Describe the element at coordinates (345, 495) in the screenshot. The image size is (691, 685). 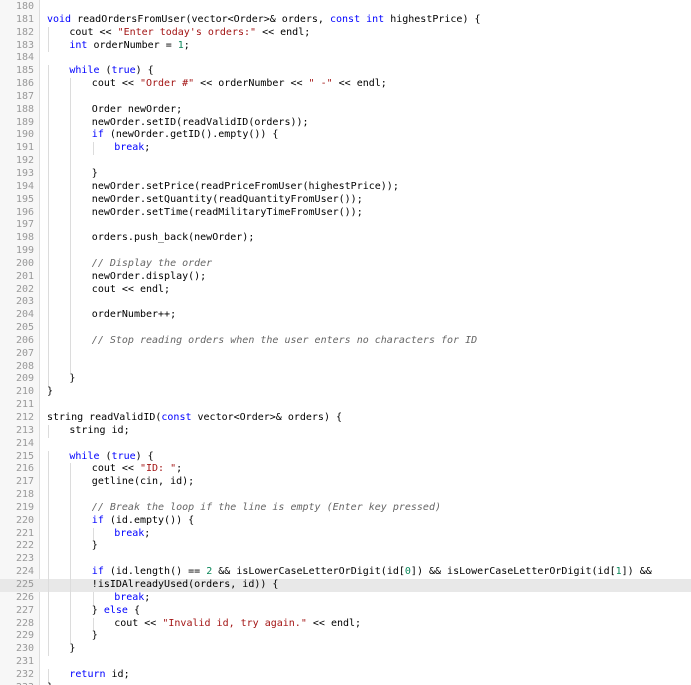
I see `code-line: 218` at that location.